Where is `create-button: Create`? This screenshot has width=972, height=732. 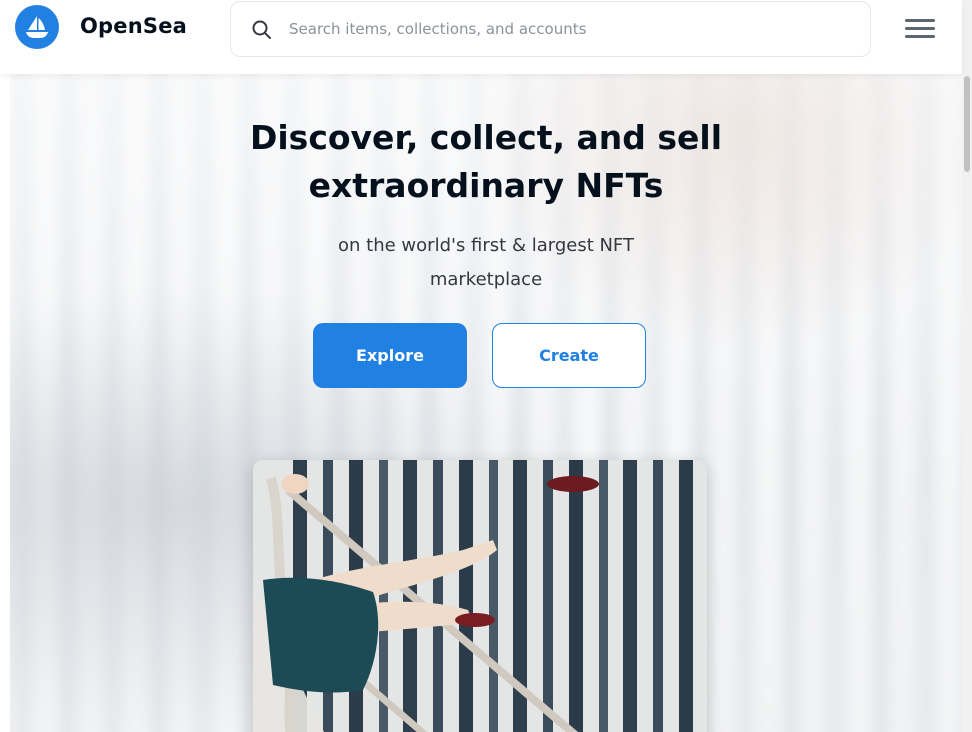
create-button: Create is located at coordinates (569, 355).